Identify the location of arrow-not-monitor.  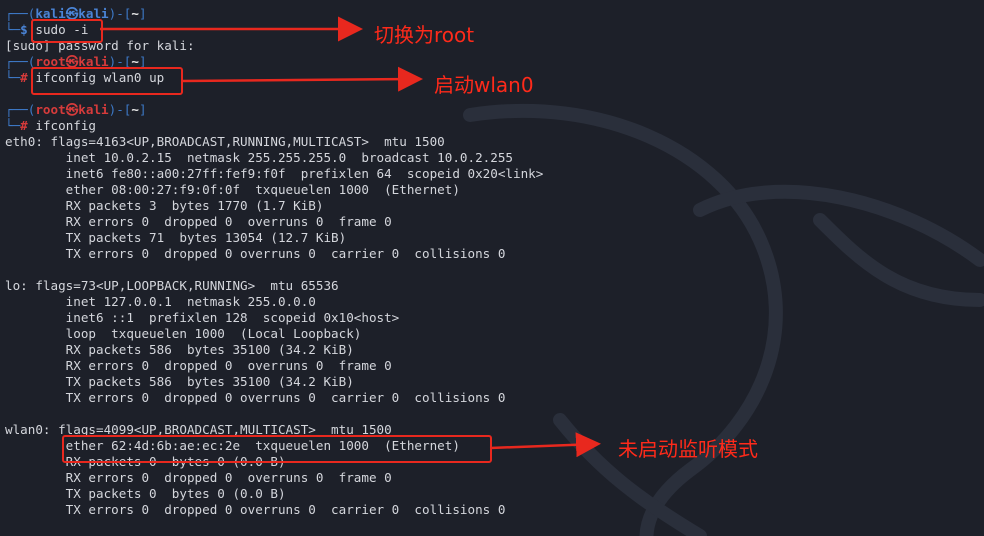
(545, 445).